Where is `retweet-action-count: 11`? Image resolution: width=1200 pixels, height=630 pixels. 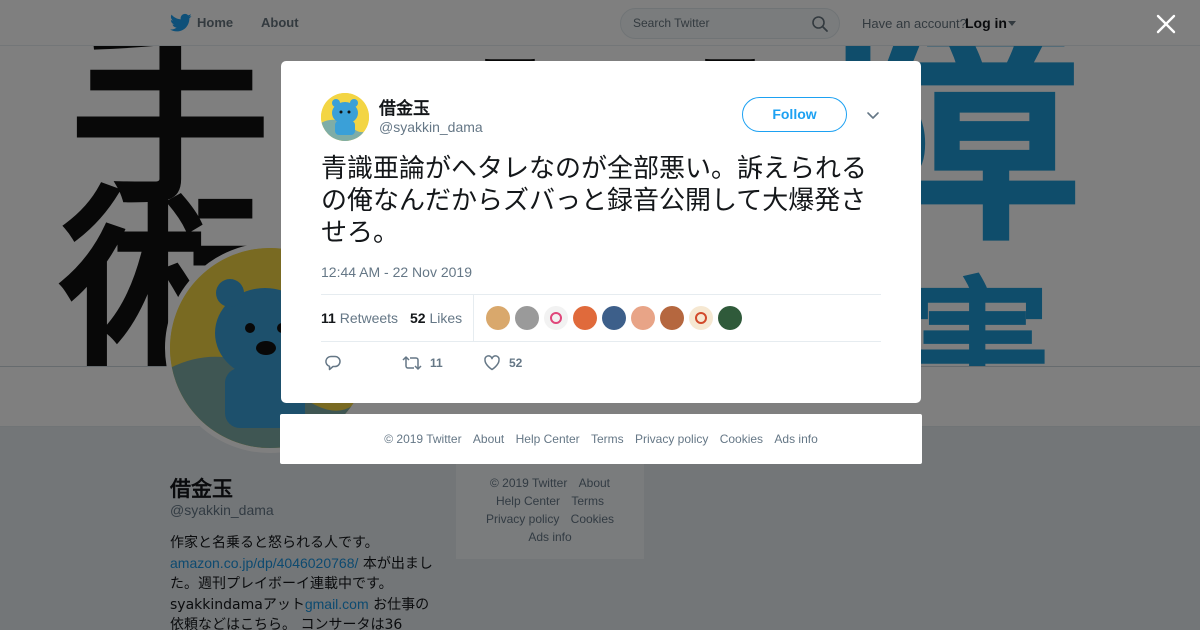 retweet-action-count: 11 is located at coordinates (436, 363).